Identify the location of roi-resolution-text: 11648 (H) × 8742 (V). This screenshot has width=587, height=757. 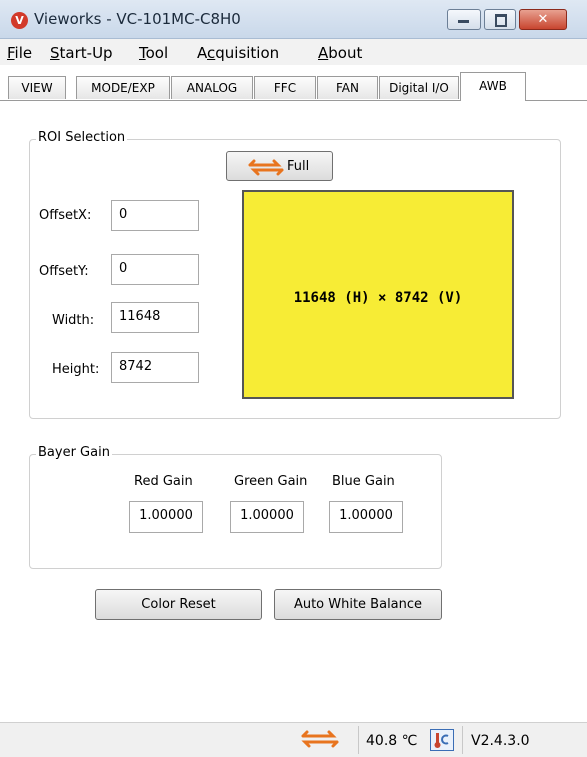
(378, 298).